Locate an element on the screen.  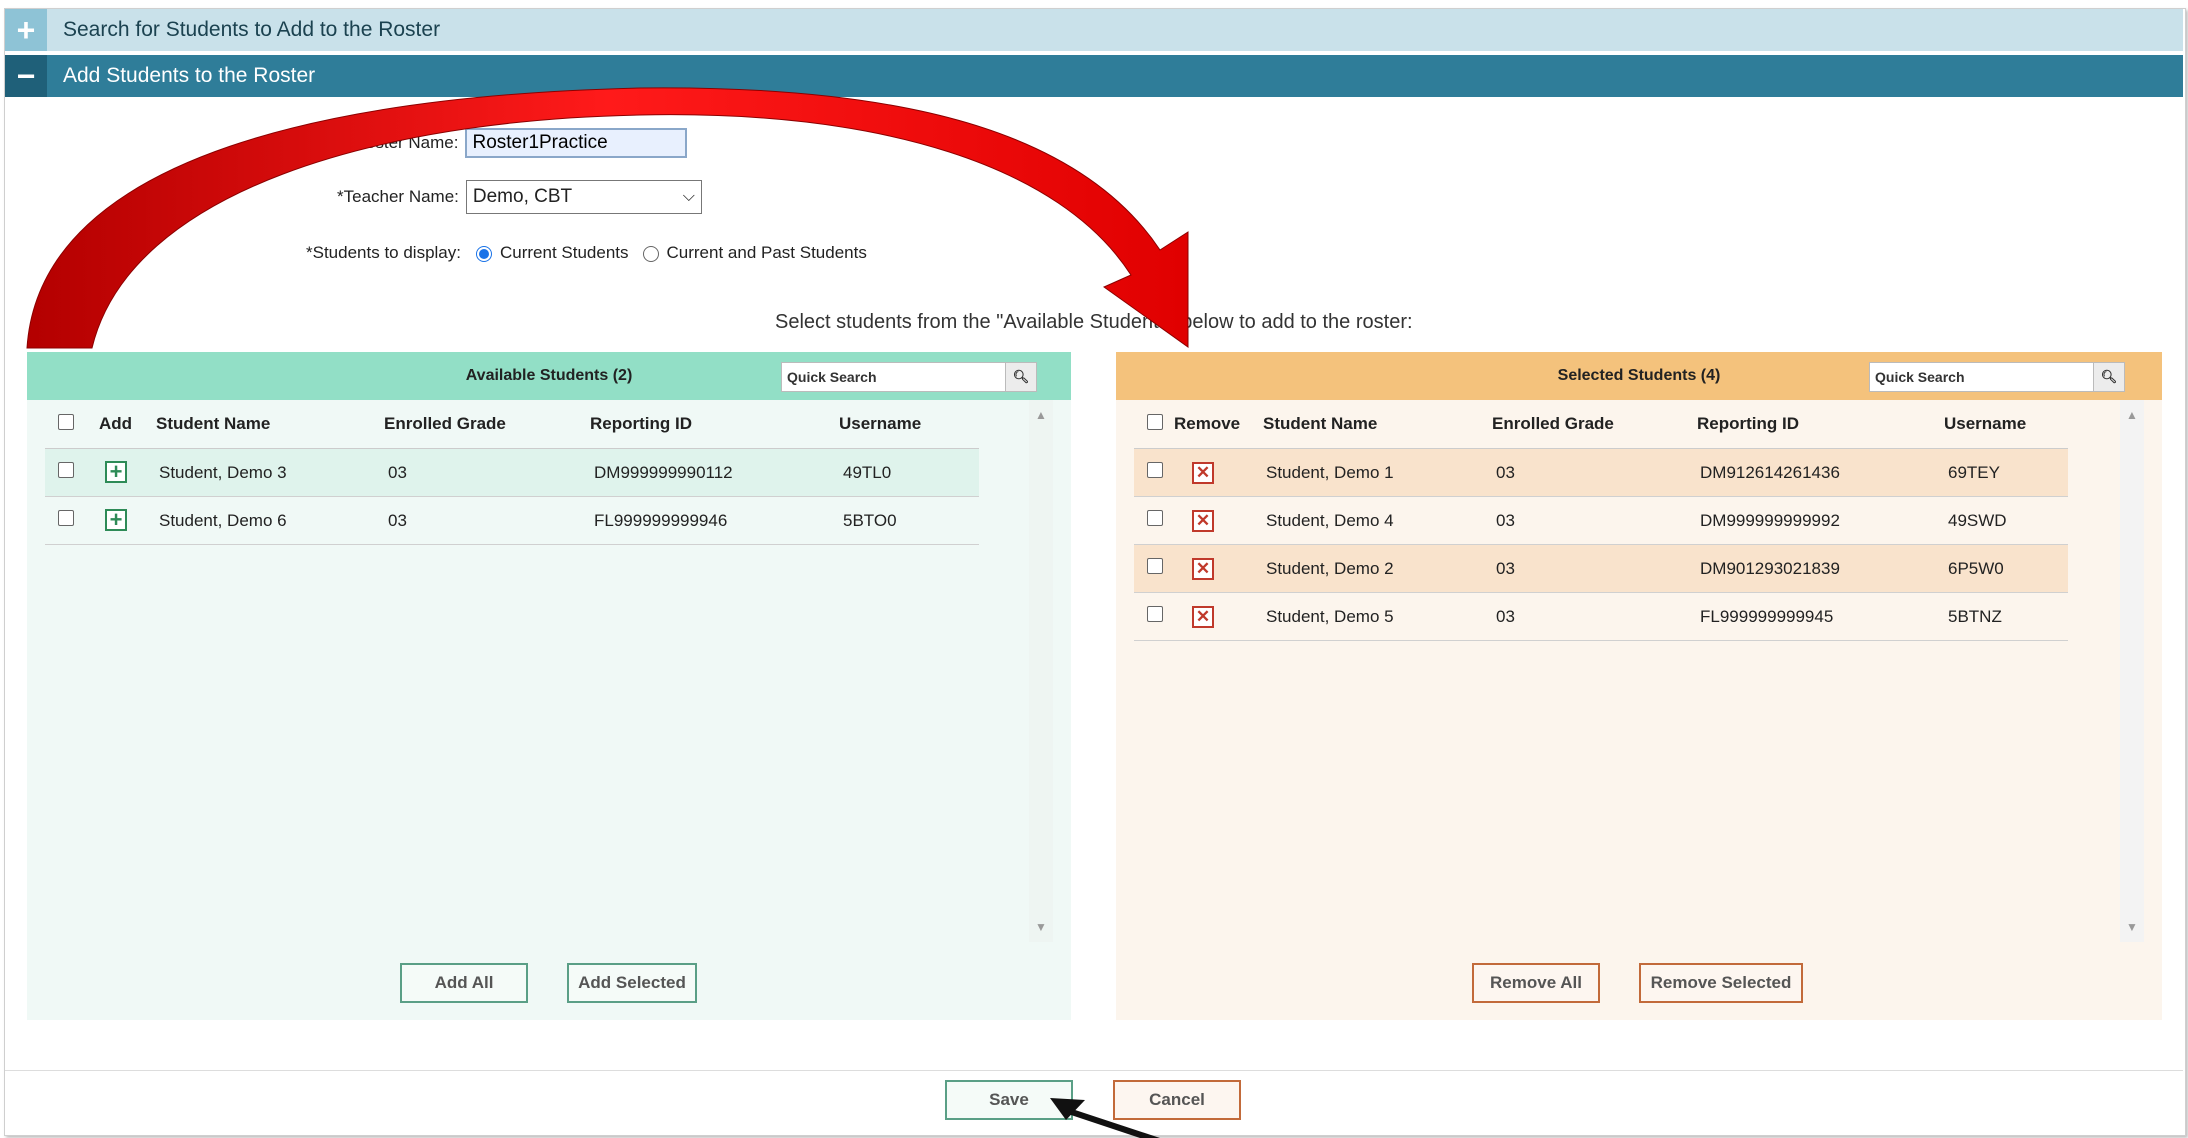
available-students-header: Available Students (2) Quick Search 🔍︎ is located at coordinates (549, 376).